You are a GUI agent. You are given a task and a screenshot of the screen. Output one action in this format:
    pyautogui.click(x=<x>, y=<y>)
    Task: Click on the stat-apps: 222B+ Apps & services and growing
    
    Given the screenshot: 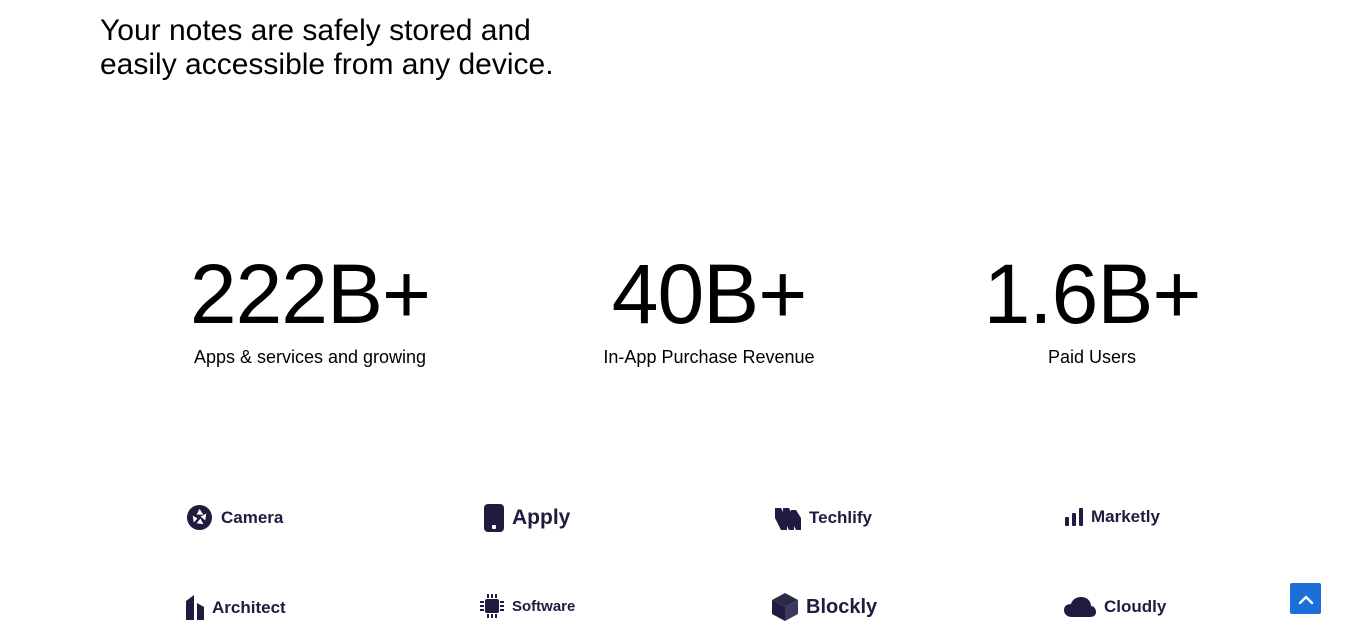 What is the action you would take?
    pyautogui.click(x=310, y=308)
    